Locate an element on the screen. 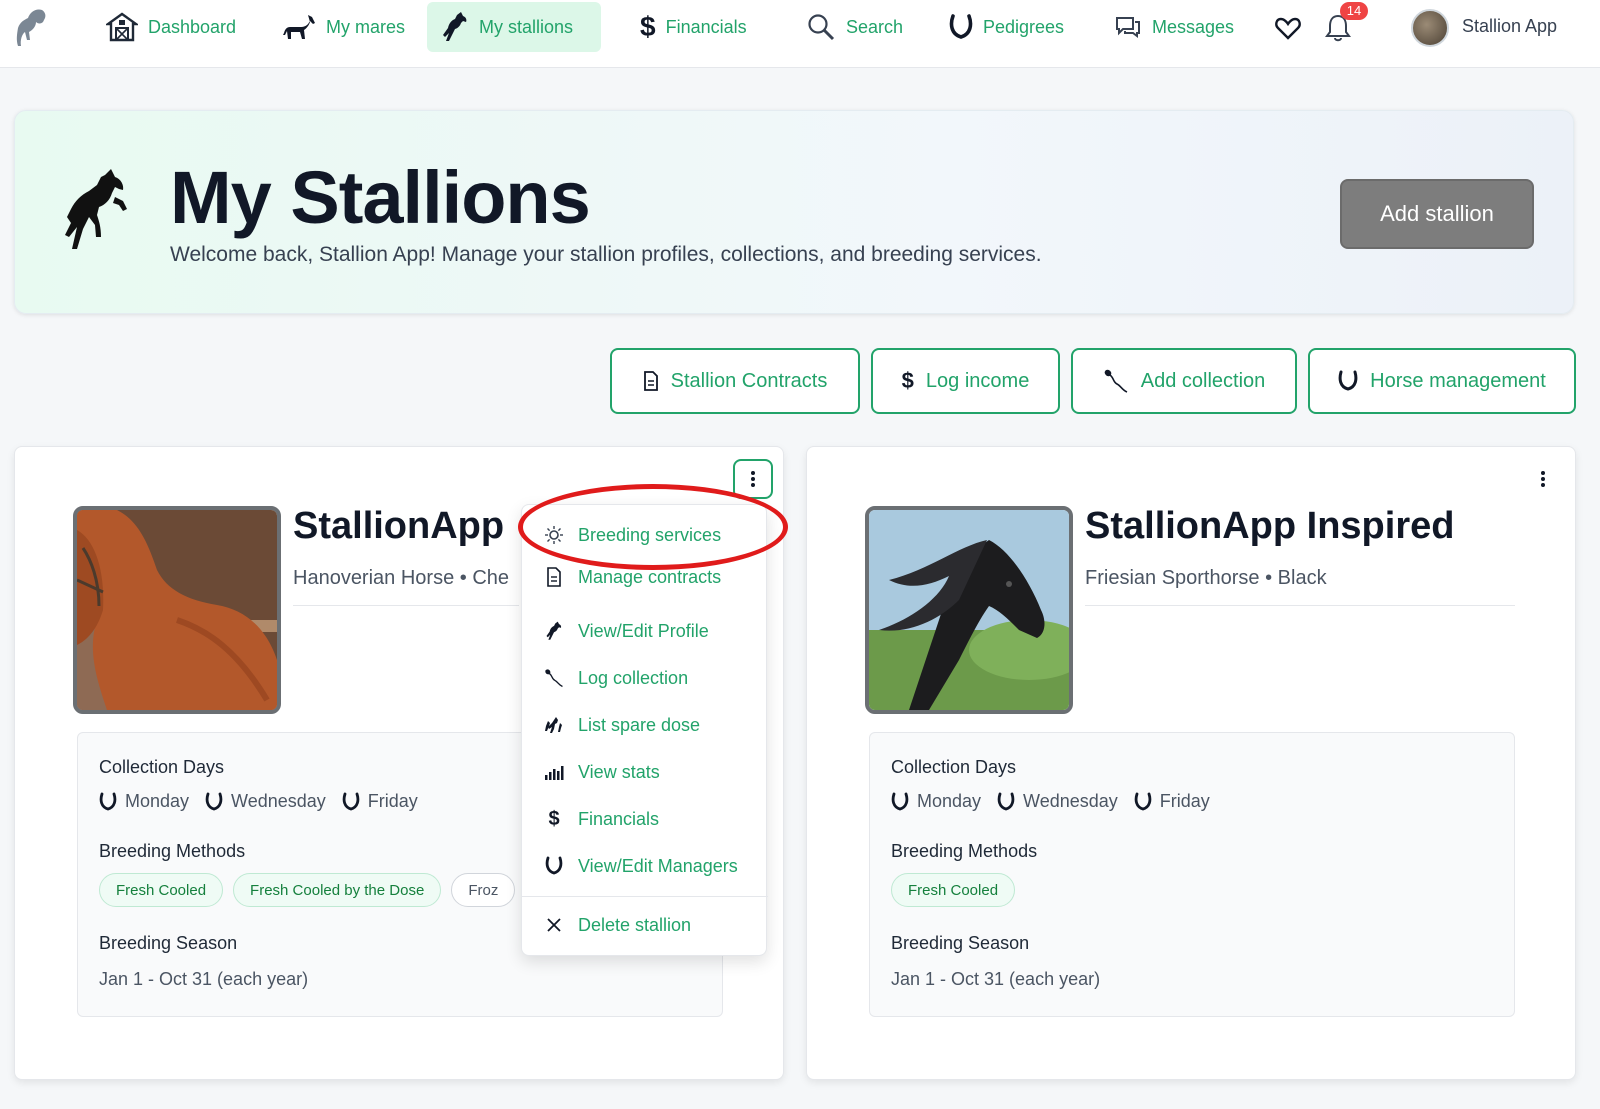  menu-log-collection: Log collection is located at coordinates (645, 678).